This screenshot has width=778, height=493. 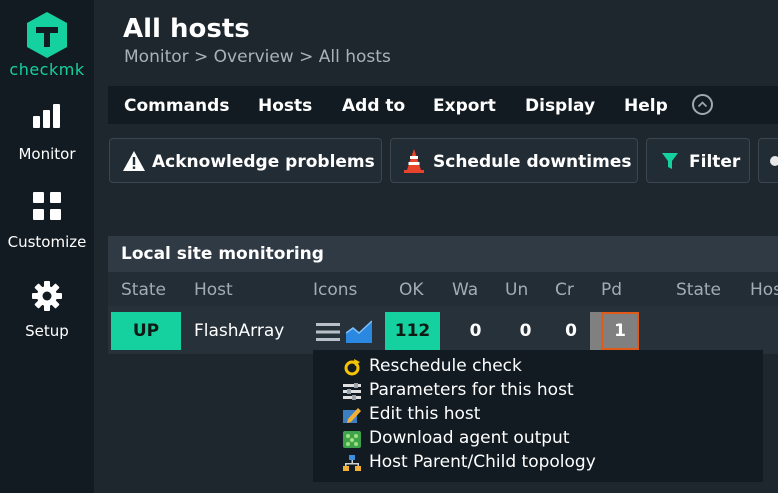 I want to click on warning-icon, so click(x=134, y=161).